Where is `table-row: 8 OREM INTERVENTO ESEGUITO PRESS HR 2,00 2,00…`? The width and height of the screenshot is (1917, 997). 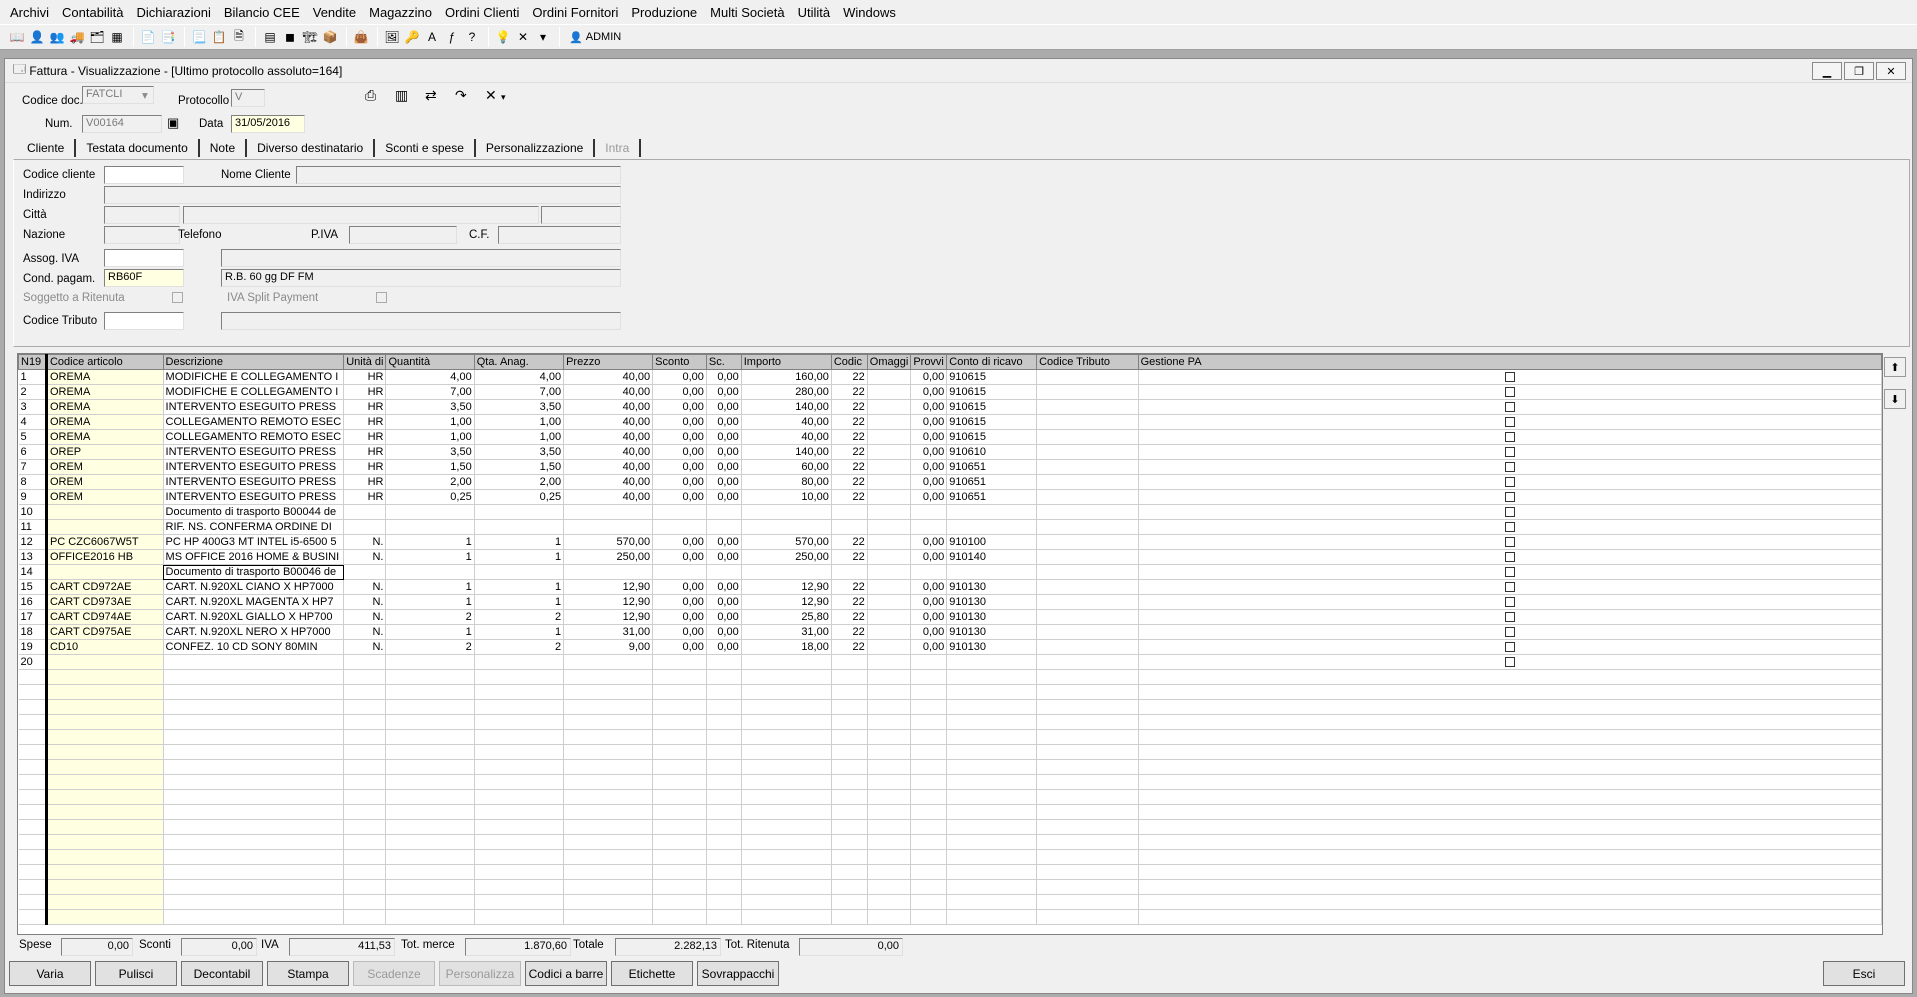
table-row: 8 OREM INTERVENTO ESEGUITO PRESS HR 2,00 2,00… is located at coordinates (950, 482).